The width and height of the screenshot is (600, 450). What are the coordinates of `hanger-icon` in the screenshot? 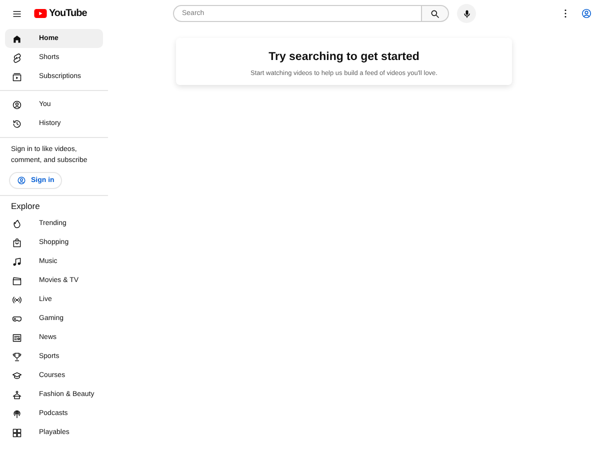 It's located at (17, 395).